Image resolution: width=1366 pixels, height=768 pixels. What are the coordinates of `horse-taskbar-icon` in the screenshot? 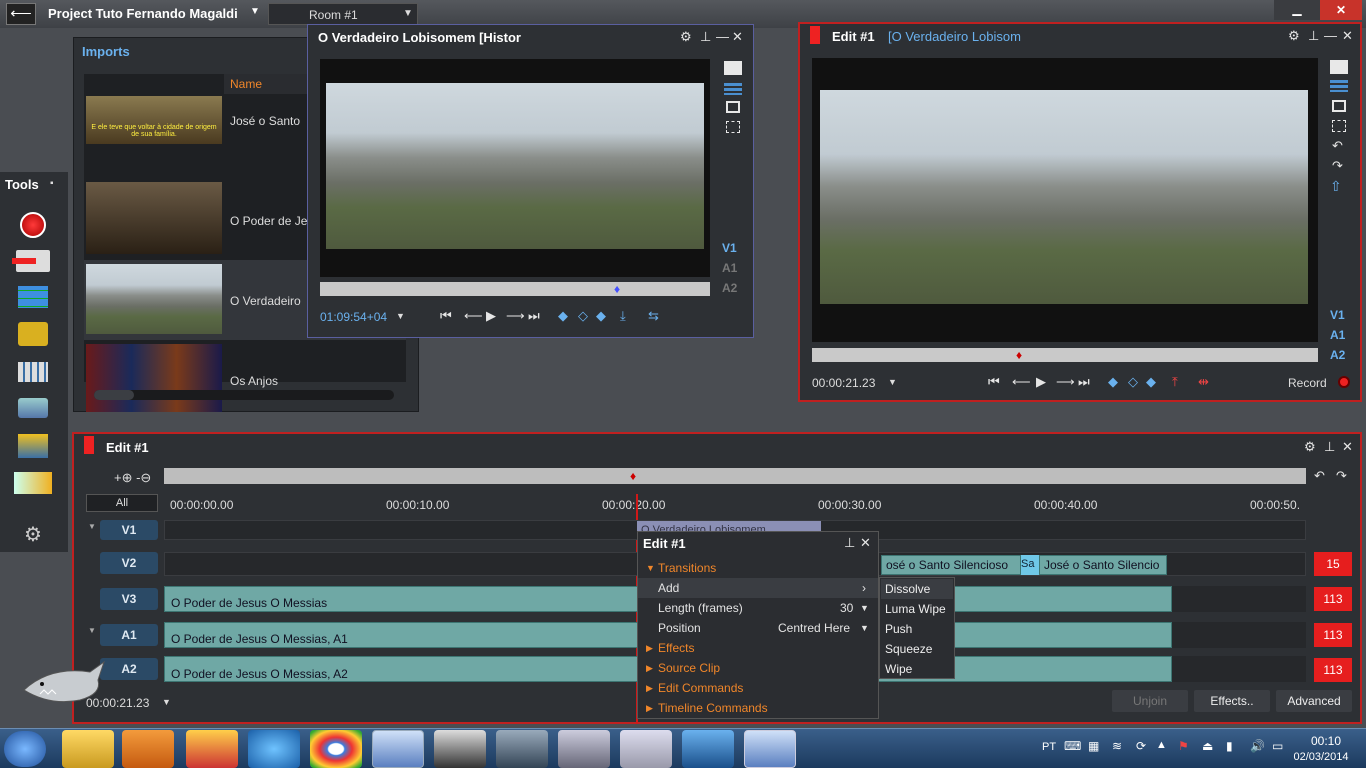 It's located at (460, 749).